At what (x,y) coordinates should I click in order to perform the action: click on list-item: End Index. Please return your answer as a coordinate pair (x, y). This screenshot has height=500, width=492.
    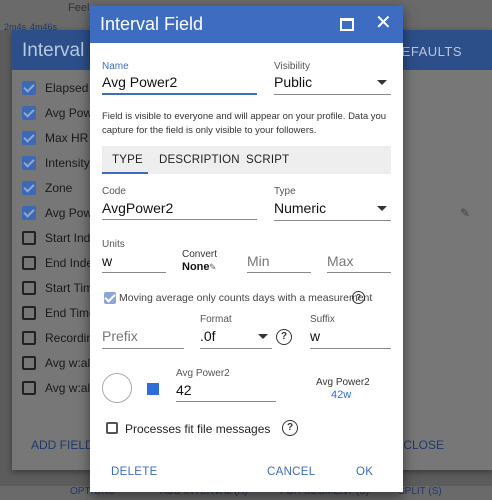
    Looking at the image, I should click on (60, 263).